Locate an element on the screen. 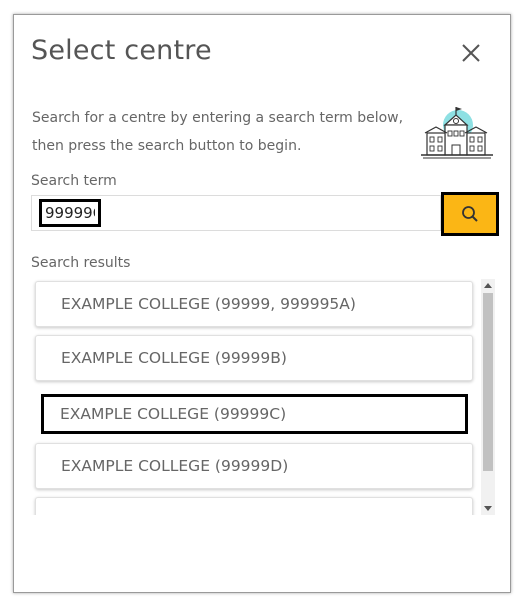 Image resolution: width=532 pixels, height=614 pixels. search-button is located at coordinates (470, 214).